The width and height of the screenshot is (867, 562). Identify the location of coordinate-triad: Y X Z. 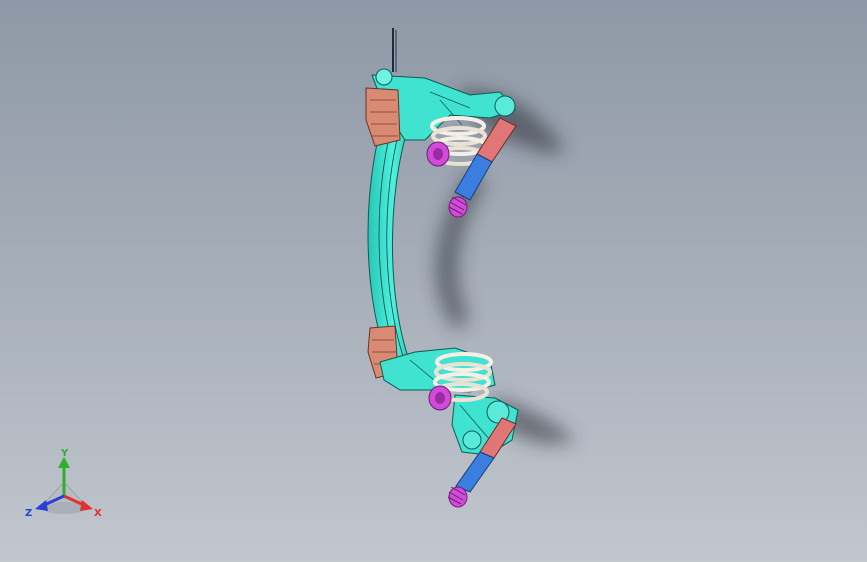
(63, 483).